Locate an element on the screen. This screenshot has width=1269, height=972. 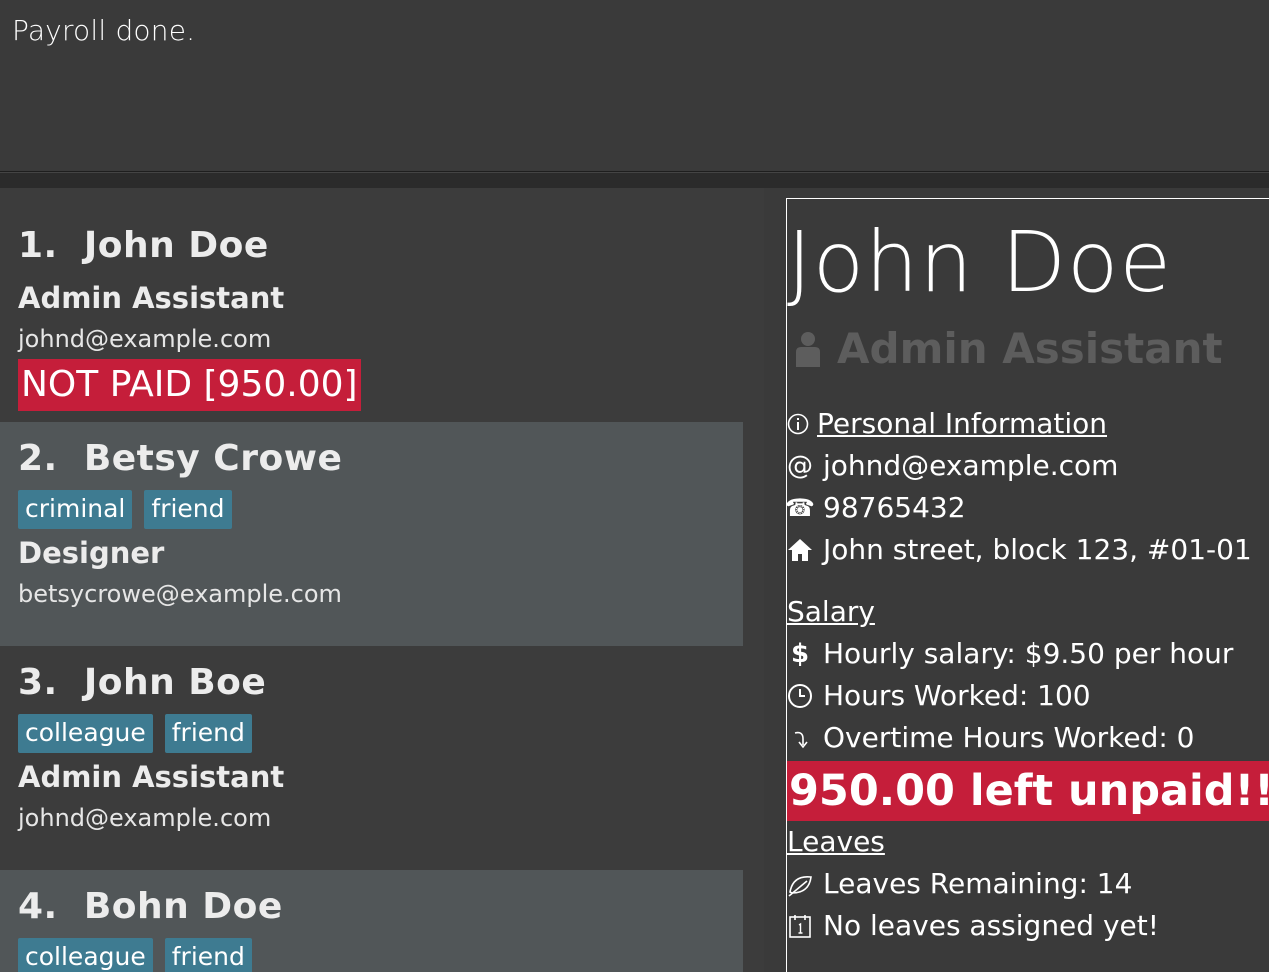
personal-info-header: Personal Information is located at coordinates (947, 423).